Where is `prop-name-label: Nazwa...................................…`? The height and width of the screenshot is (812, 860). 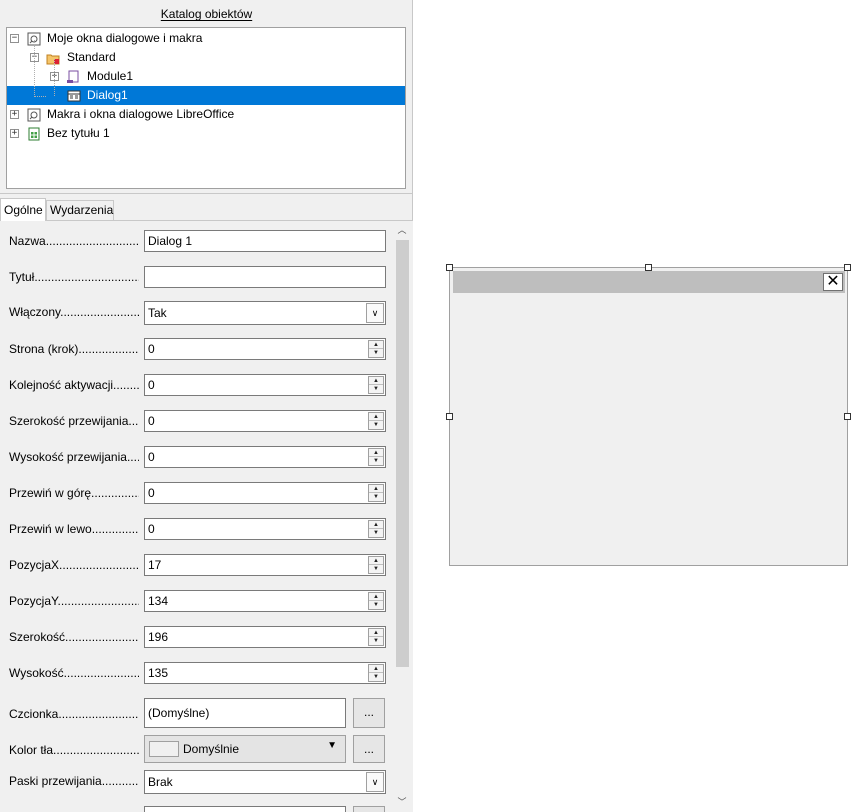 prop-name-label: Nazwa...................................… is located at coordinates (74, 241).